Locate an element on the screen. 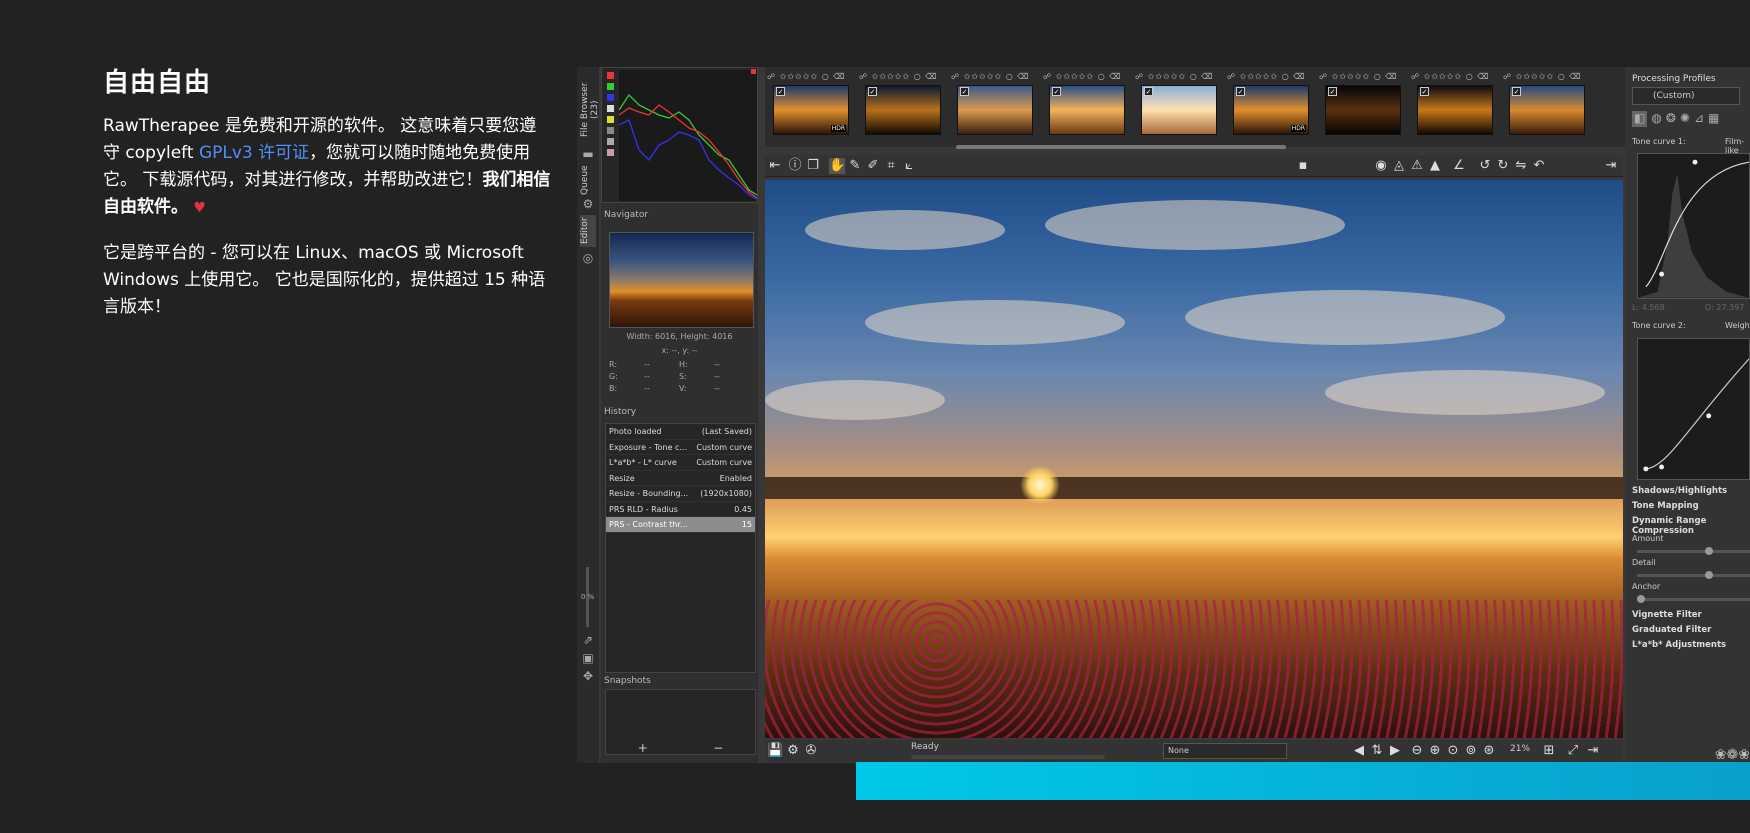 This screenshot has width=1750, height=833. mode-toggle is located at coordinates (610, 152).